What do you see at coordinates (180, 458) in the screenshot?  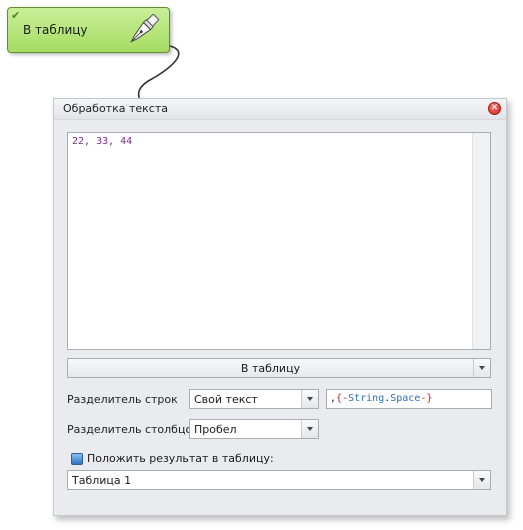 I see `save-result-label: Положить результат в таблицу:` at bounding box center [180, 458].